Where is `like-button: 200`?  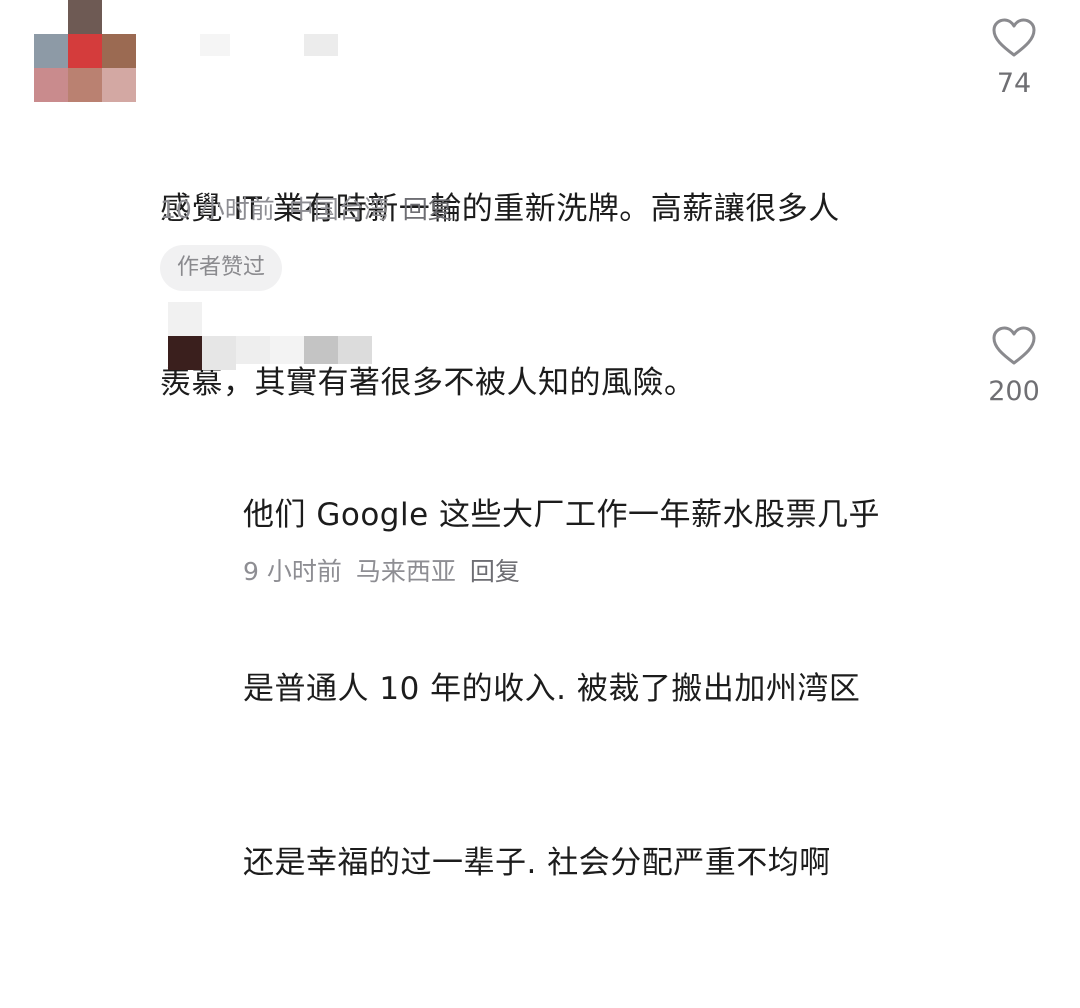 like-button: 200 is located at coordinates (1014, 366).